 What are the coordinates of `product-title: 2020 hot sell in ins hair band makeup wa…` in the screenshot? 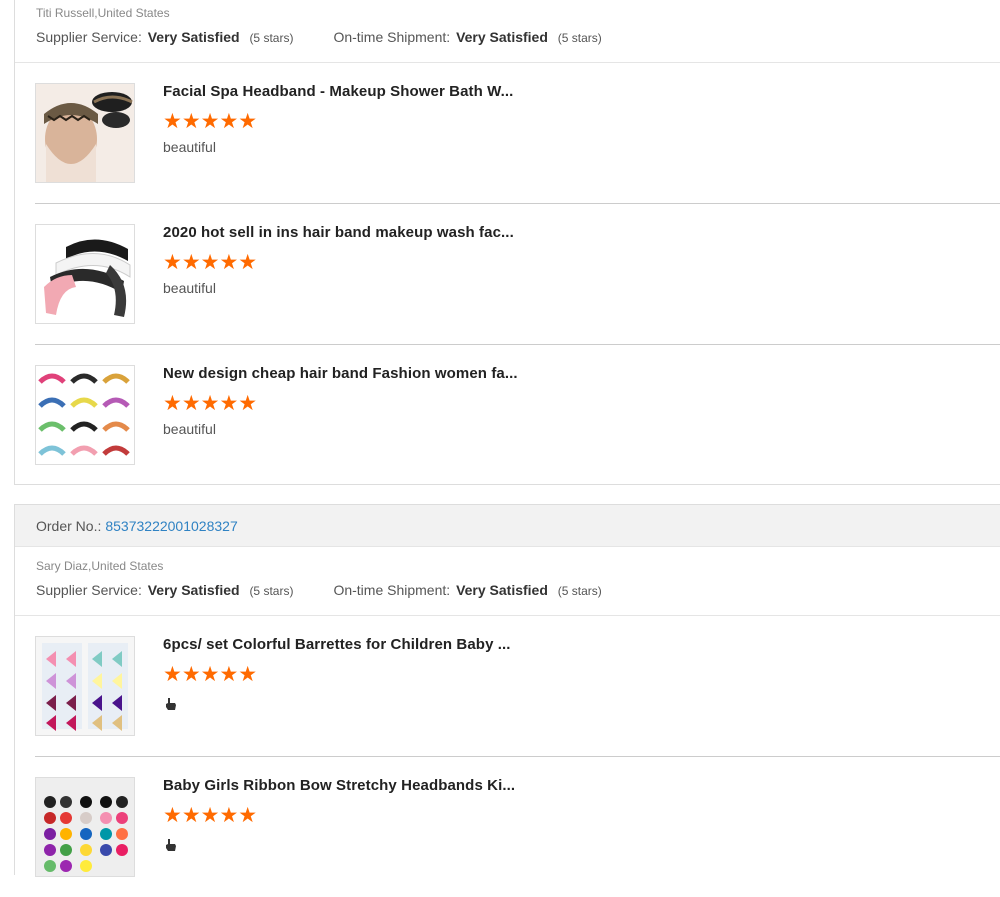 It's located at (338, 232).